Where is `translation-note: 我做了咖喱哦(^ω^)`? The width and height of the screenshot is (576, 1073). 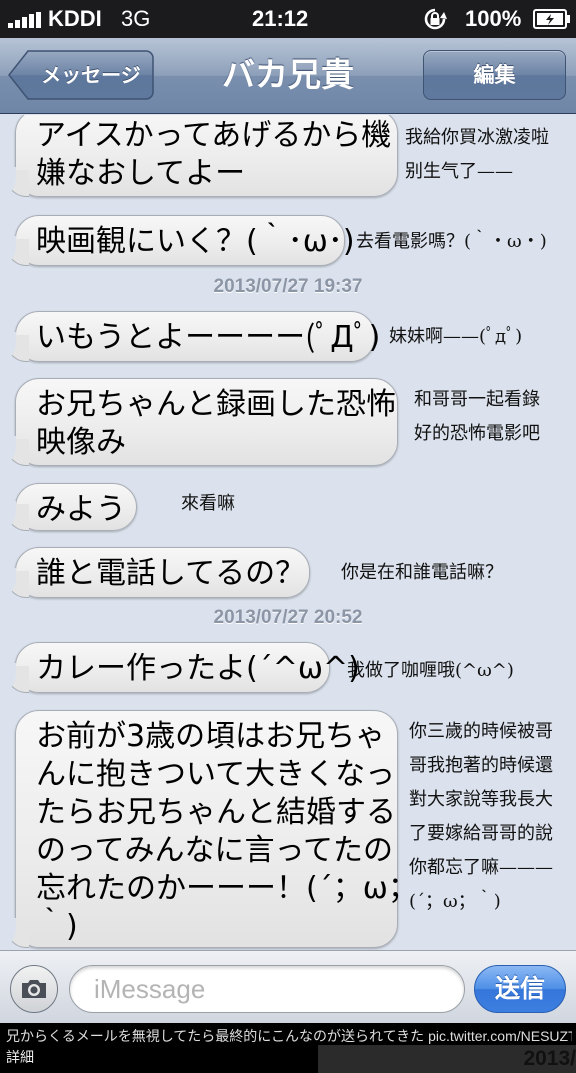 translation-note: 我做了咖喱哦(^ω^) is located at coordinates (430, 671).